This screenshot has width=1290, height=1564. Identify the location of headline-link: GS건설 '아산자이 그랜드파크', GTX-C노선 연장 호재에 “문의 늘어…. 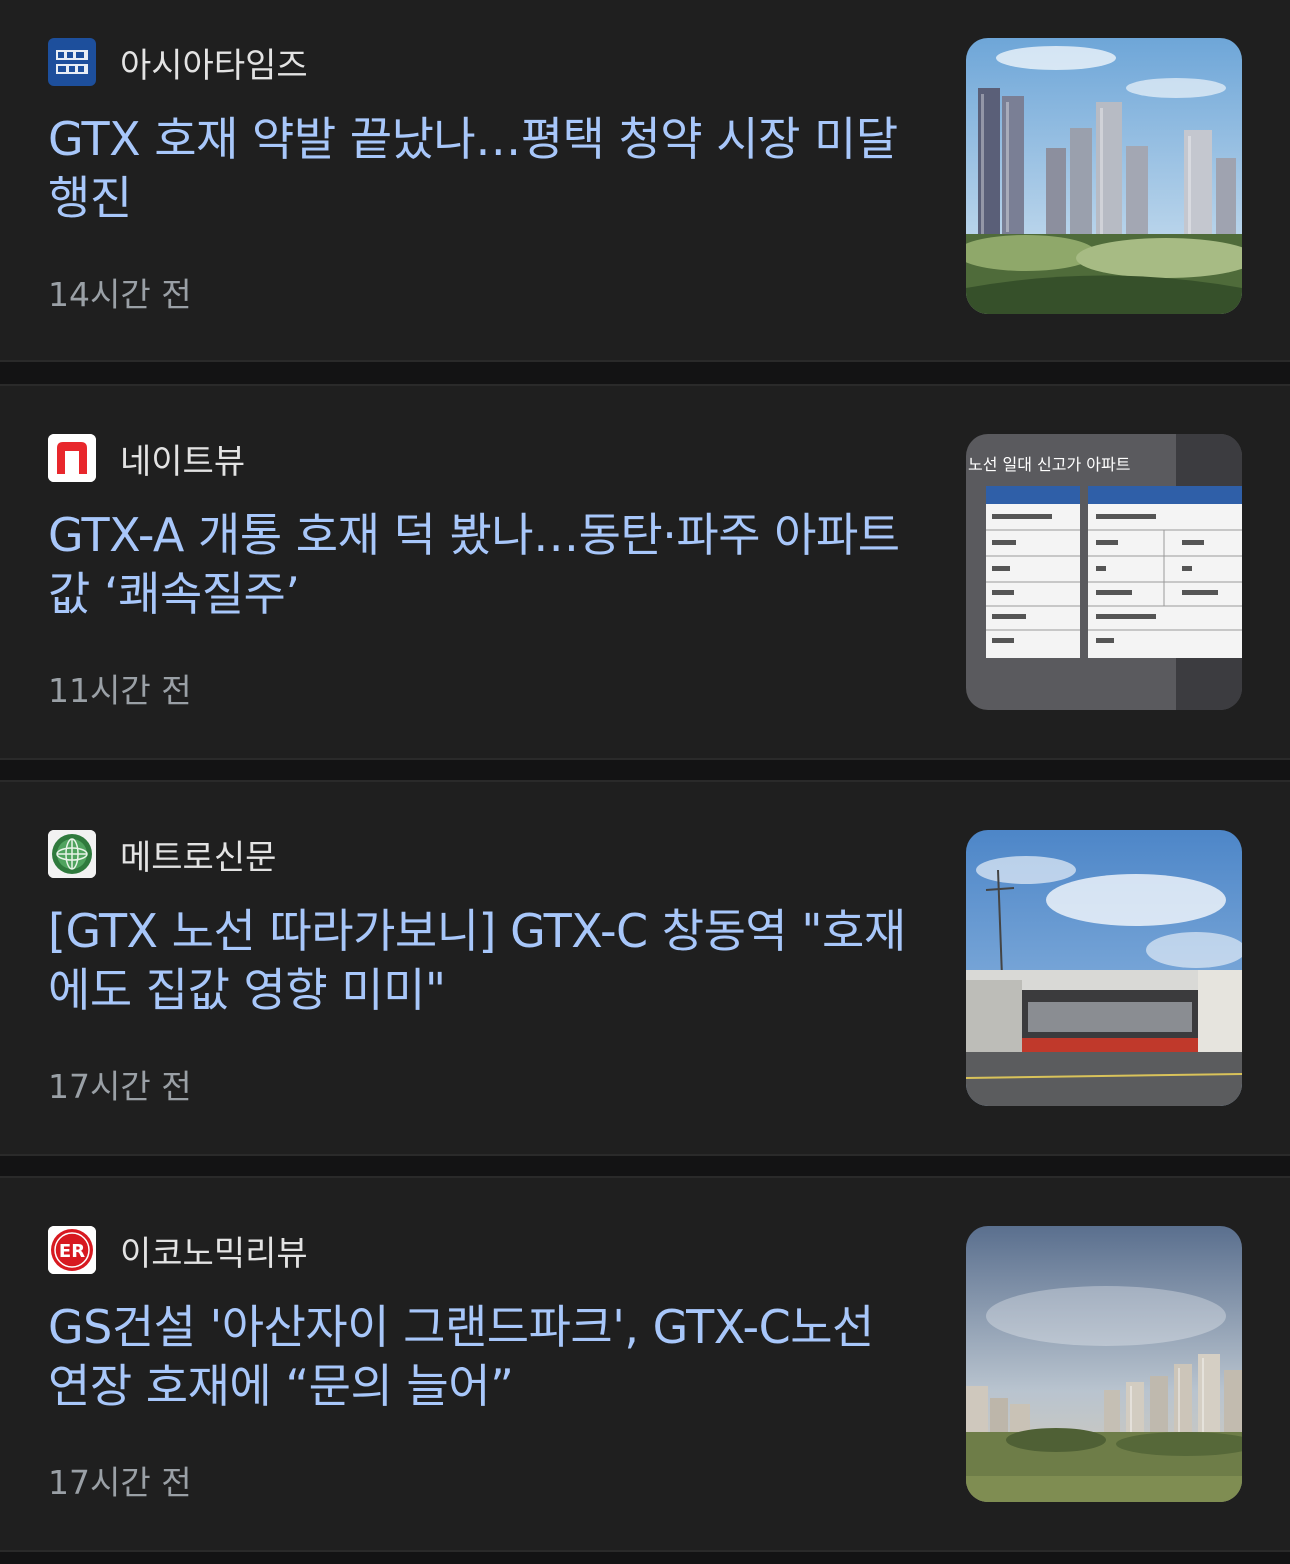
(483, 1357).